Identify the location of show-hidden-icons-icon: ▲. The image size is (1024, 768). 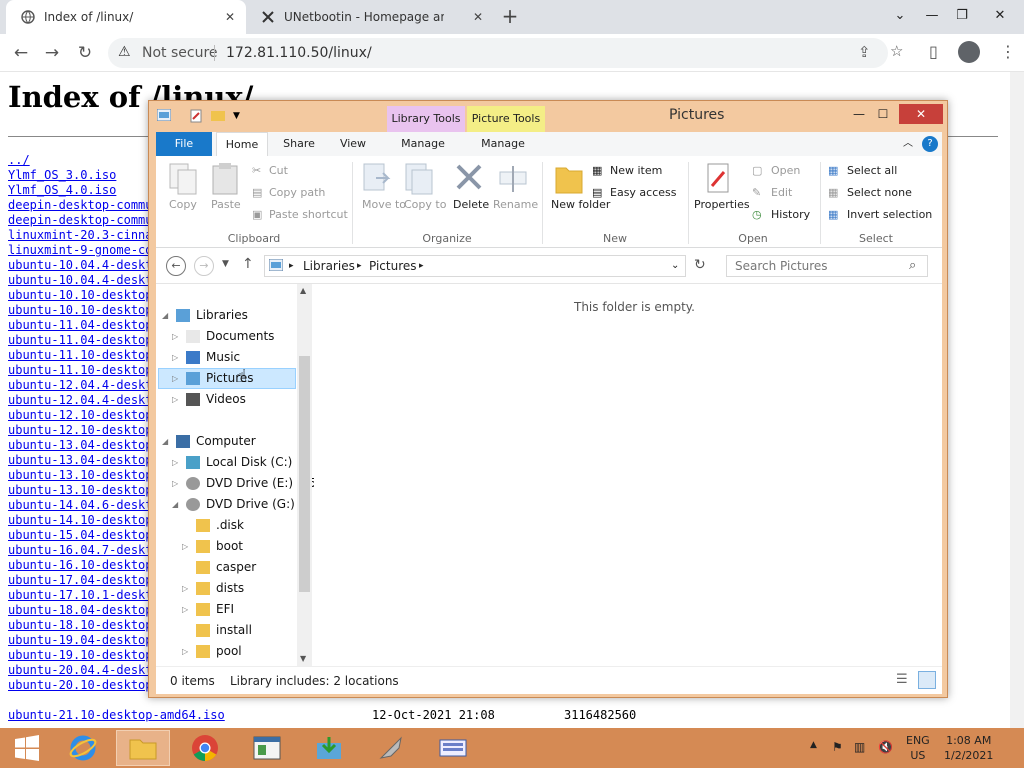
(813, 745).